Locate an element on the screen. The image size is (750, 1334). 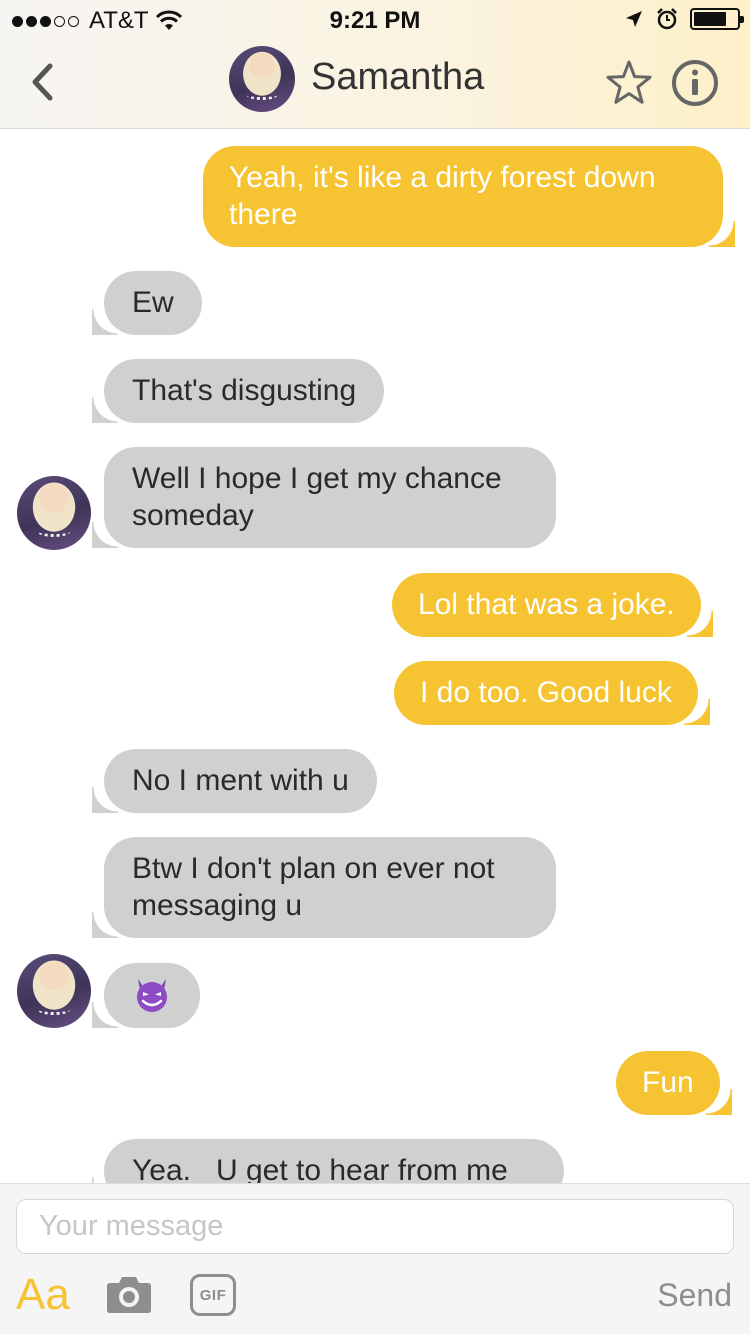
message-bubble-outgoing: Fun is located at coordinates (674, 1083).